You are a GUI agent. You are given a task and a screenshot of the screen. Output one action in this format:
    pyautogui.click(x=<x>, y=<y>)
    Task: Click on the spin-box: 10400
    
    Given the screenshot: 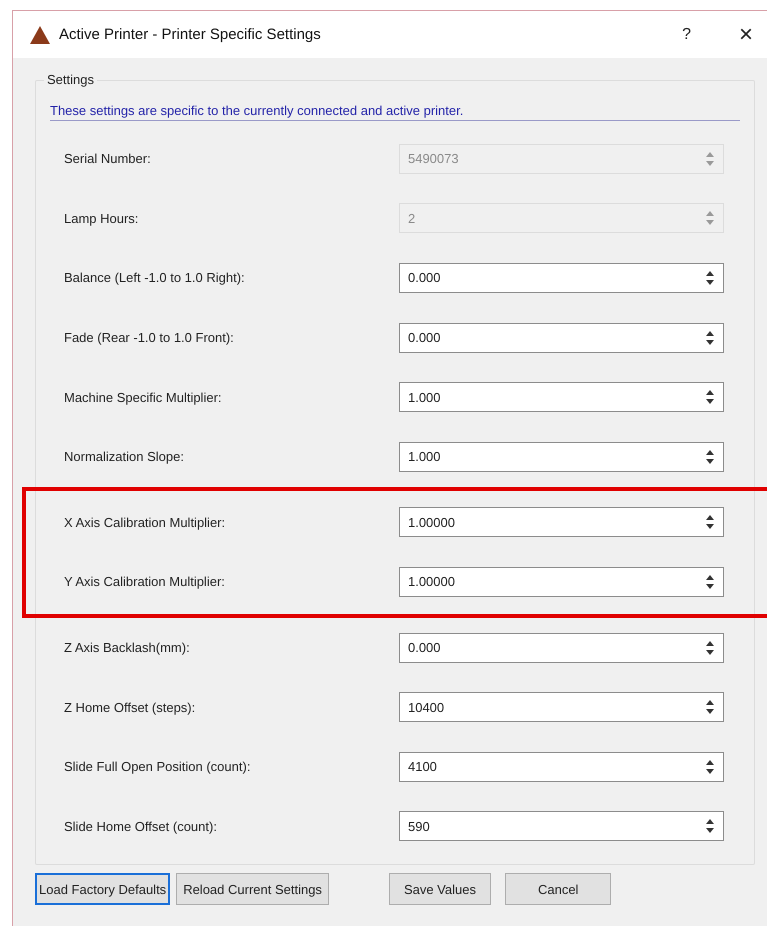 What is the action you would take?
    pyautogui.click(x=561, y=707)
    